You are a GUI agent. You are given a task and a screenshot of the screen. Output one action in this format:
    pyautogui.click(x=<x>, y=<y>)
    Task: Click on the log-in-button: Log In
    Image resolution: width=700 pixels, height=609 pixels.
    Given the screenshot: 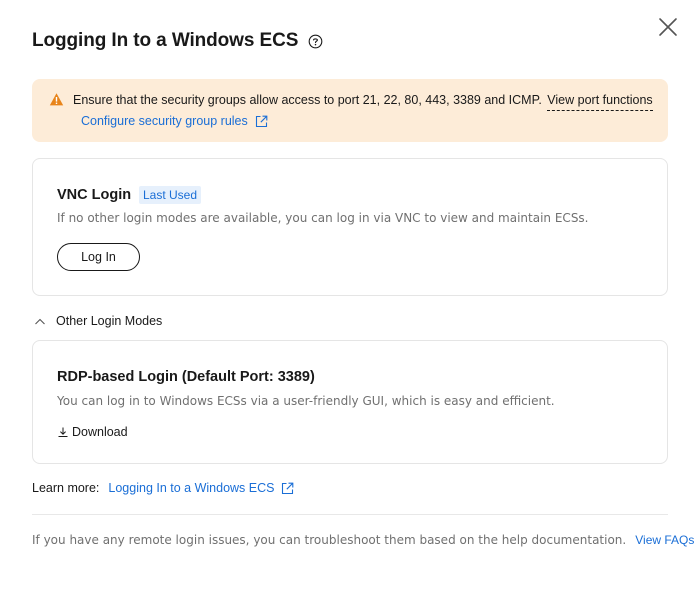 What is the action you would take?
    pyautogui.click(x=98, y=257)
    